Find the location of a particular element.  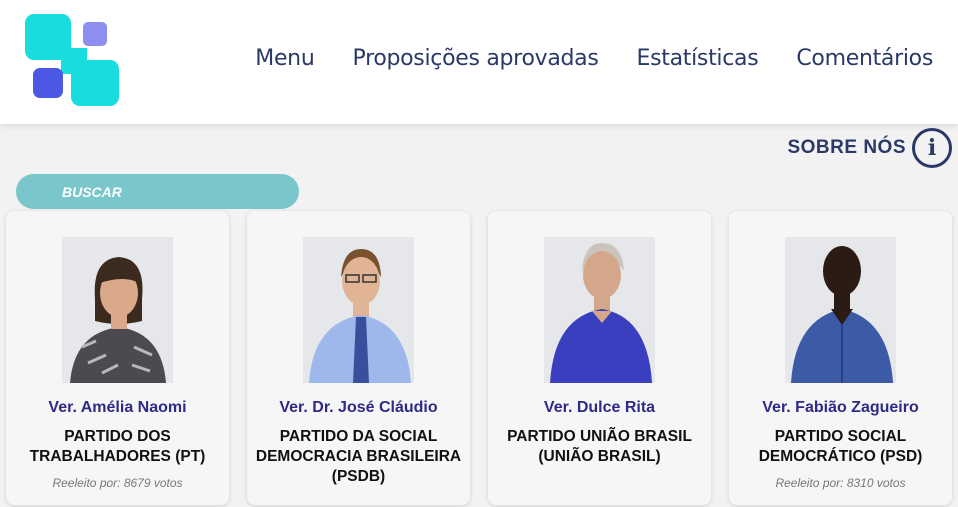

councilor-name: Ver. Amélia Naomi is located at coordinates (117, 407).